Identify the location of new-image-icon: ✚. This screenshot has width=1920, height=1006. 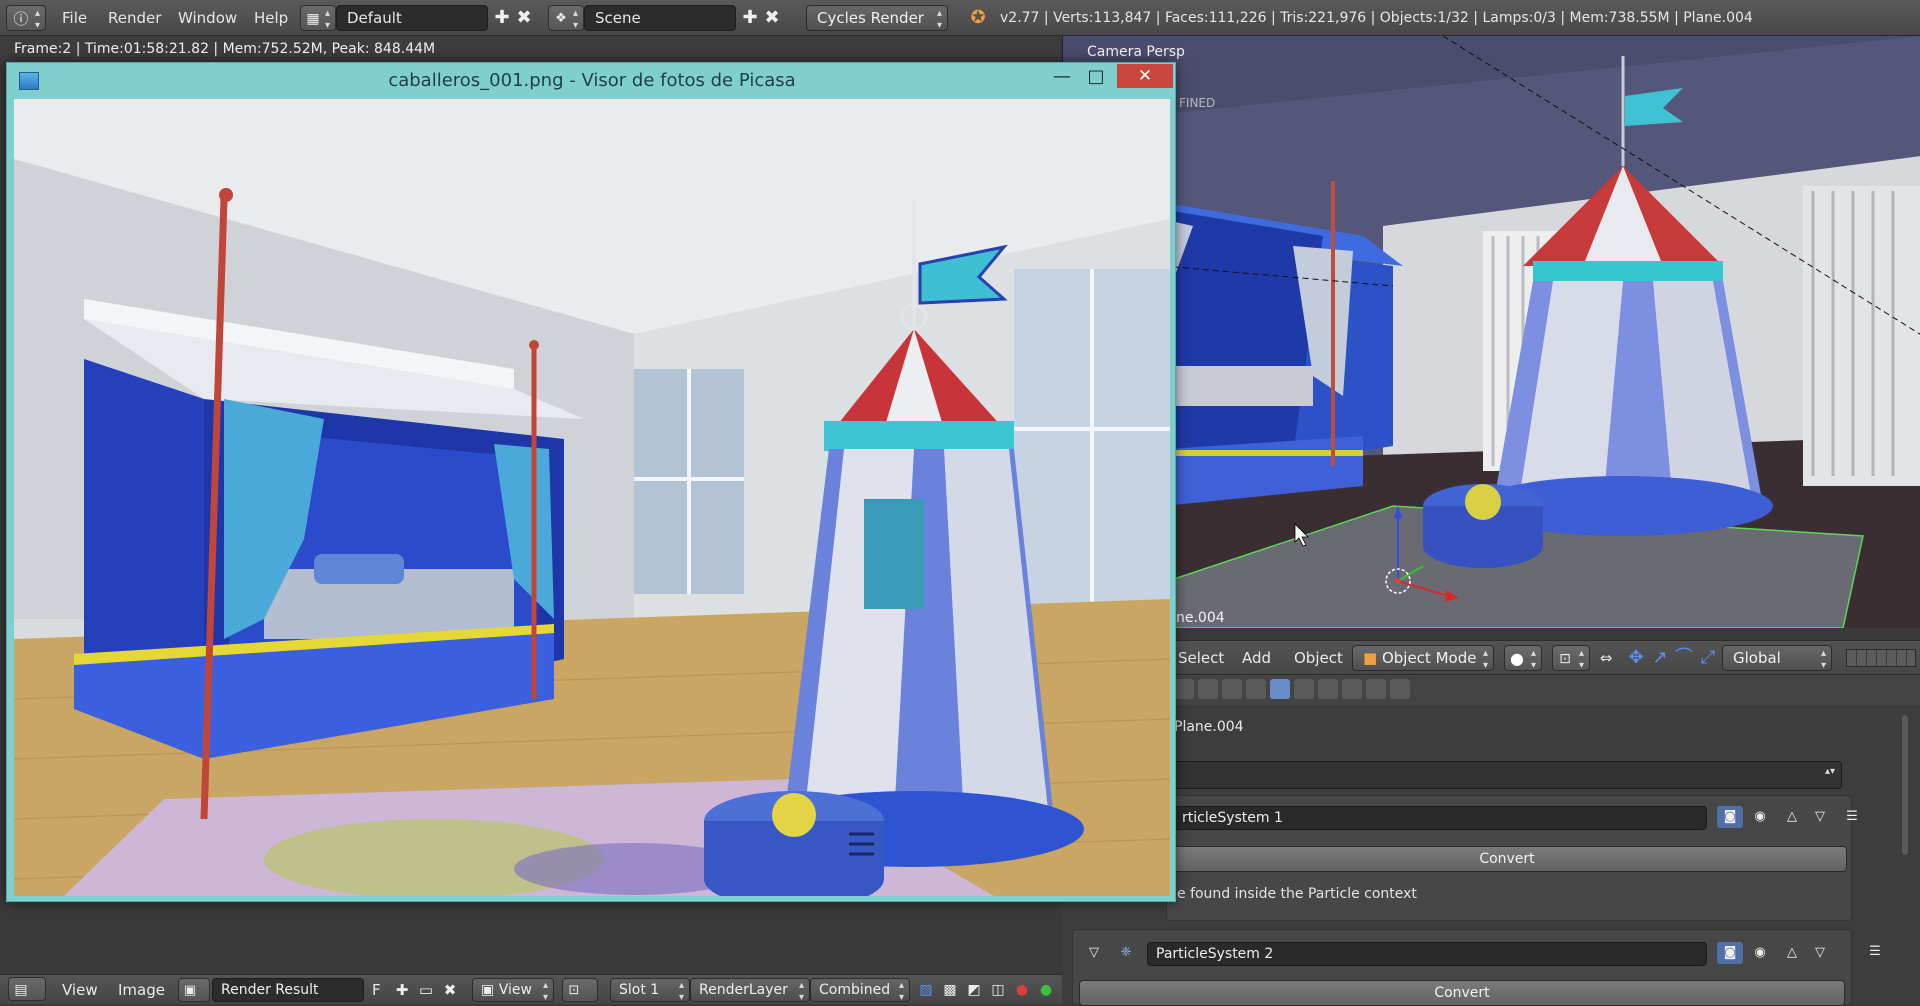
(402, 990).